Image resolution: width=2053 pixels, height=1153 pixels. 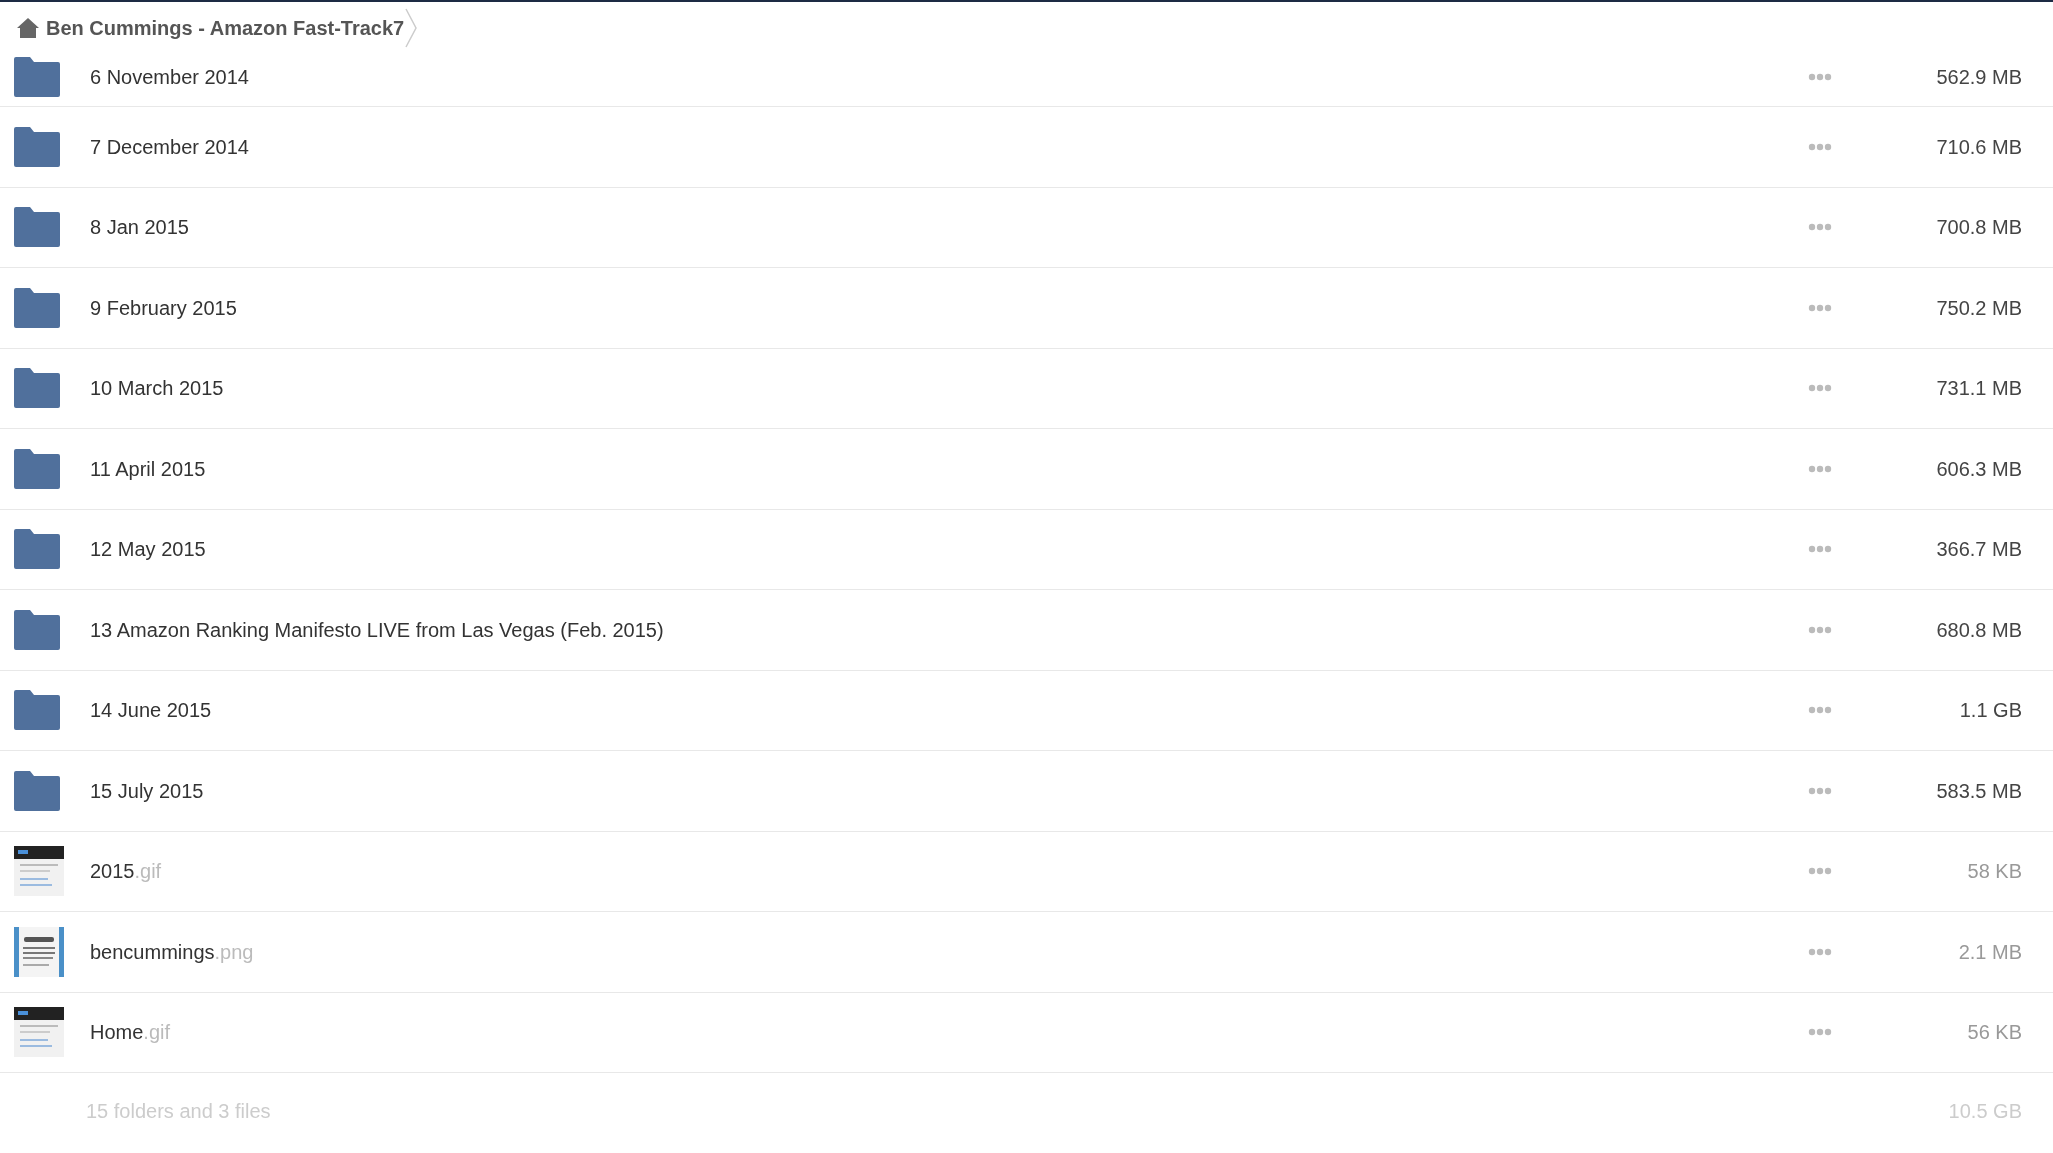 What do you see at coordinates (1026, 791) in the screenshot?
I see `file-row: 15 July 2015 583.5 MB` at bounding box center [1026, 791].